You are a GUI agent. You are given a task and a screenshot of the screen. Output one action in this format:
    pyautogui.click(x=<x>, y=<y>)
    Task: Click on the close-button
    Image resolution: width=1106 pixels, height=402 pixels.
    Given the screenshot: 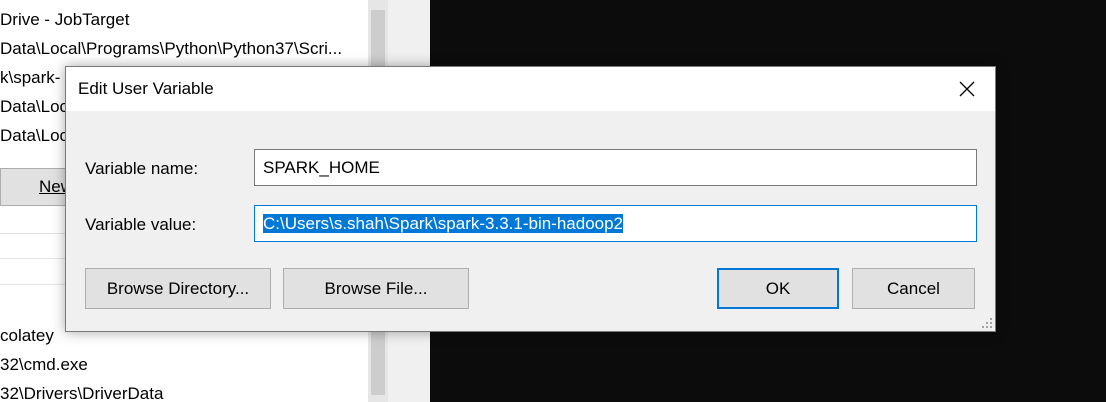 What is the action you would take?
    pyautogui.click(x=967, y=89)
    